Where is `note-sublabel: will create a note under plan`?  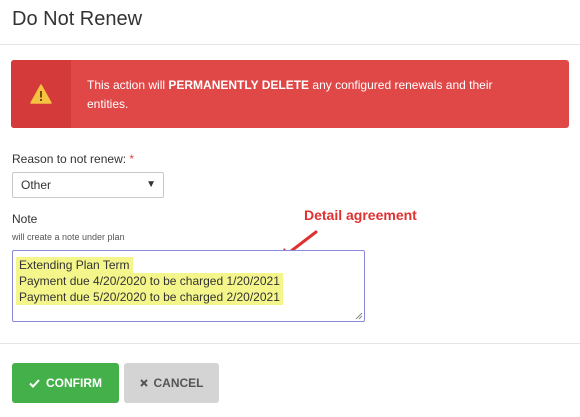 note-sublabel: will create a note under plan is located at coordinates (68, 237).